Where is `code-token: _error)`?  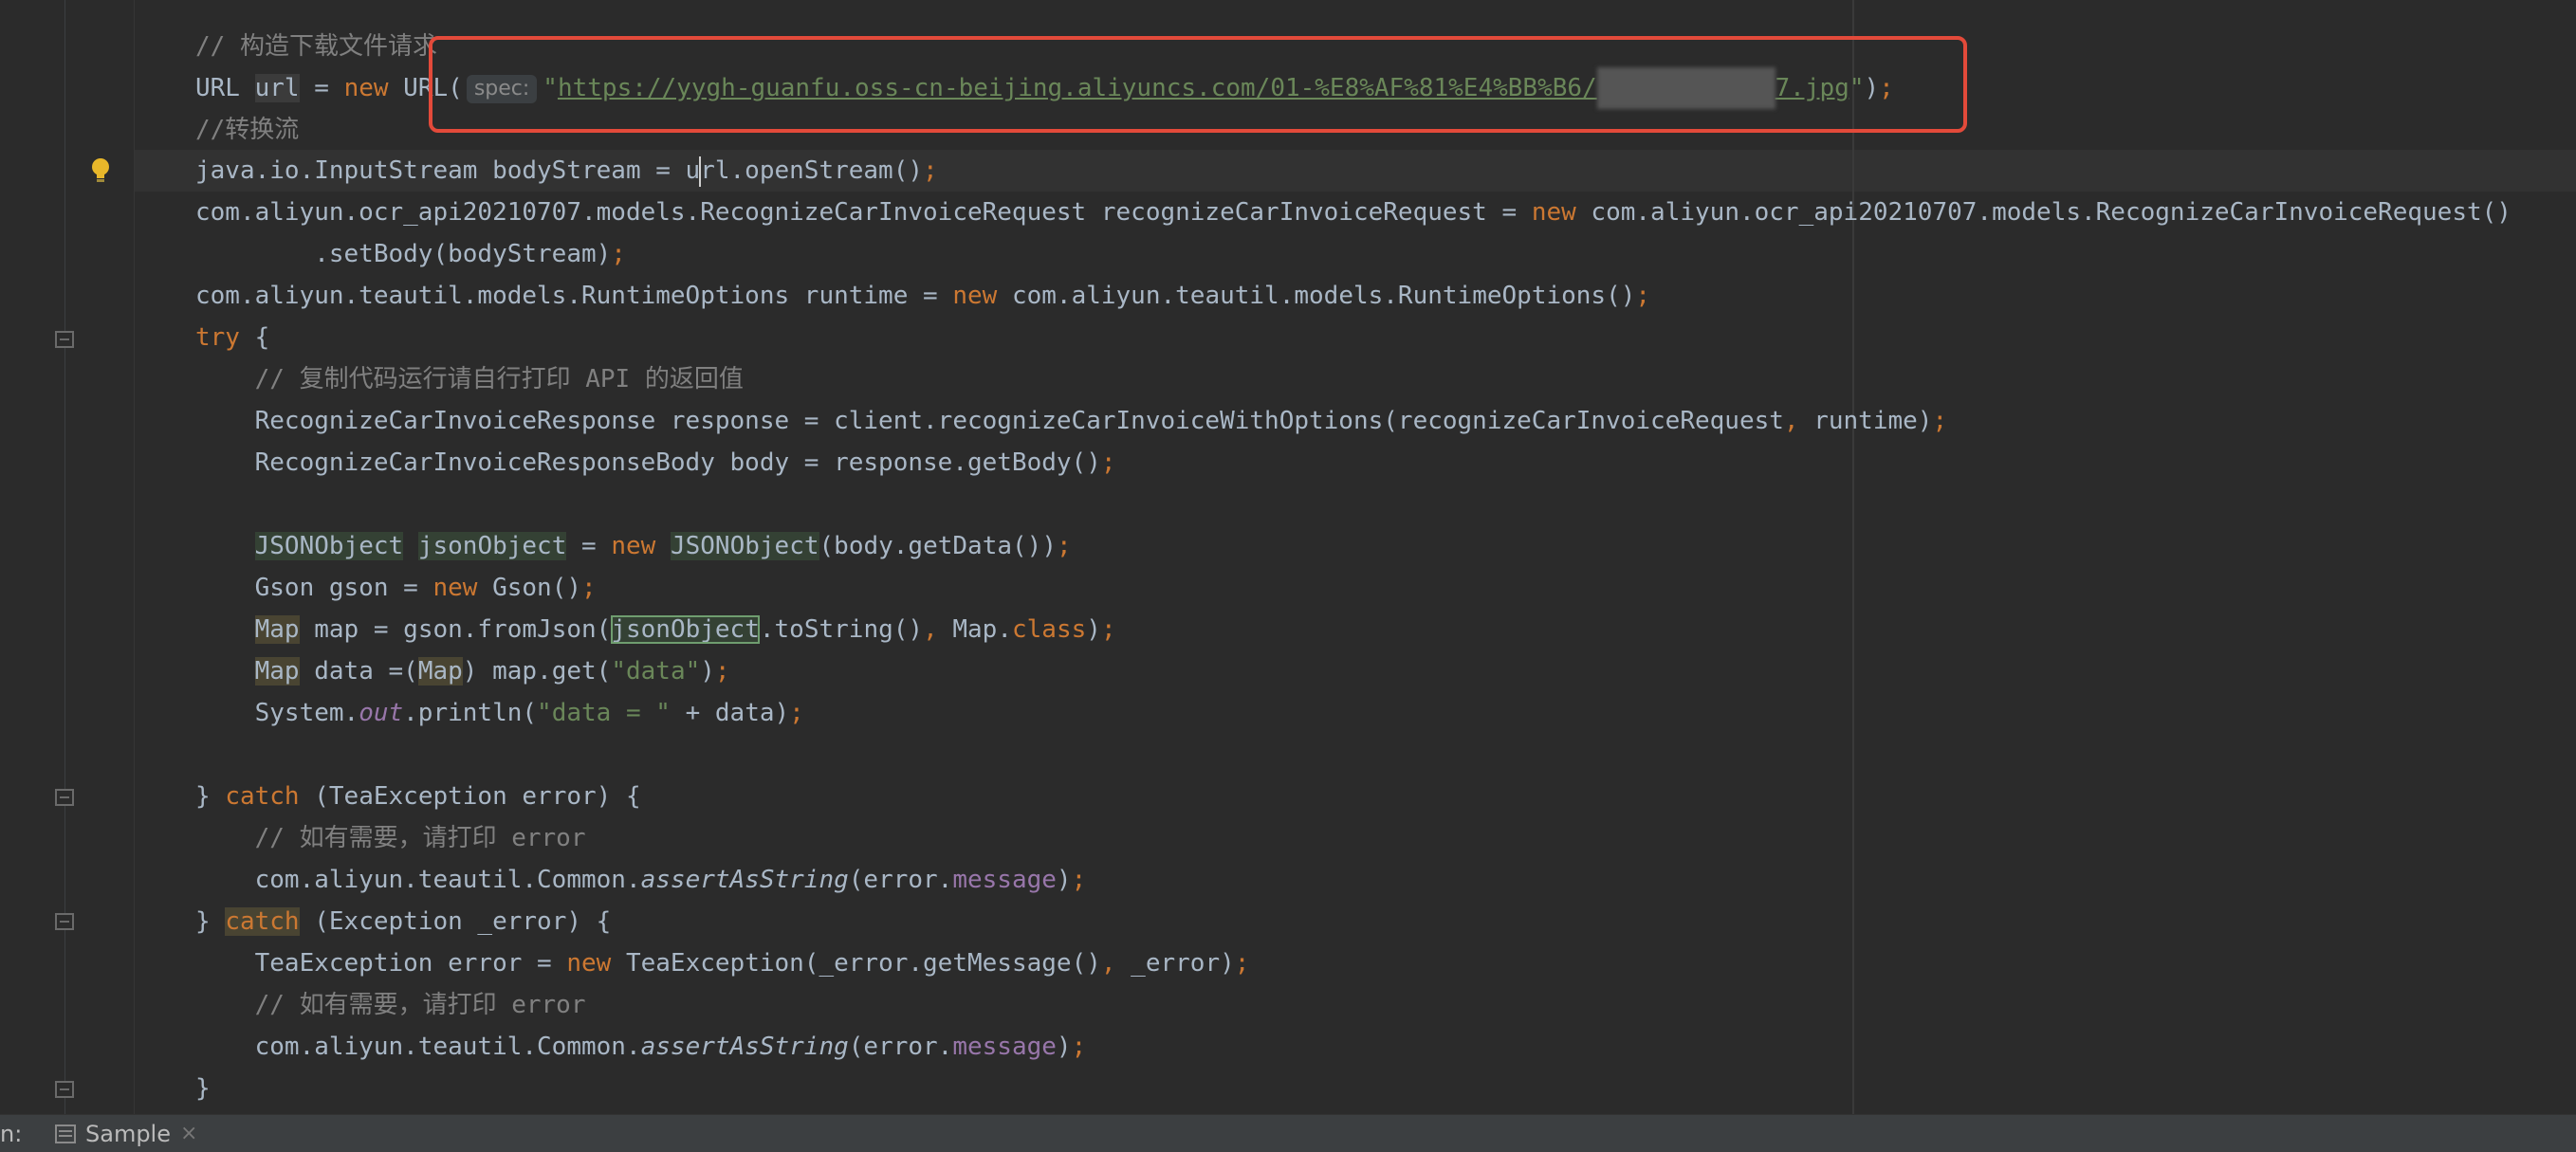
code-token: _error) is located at coordinates (1175, 963).